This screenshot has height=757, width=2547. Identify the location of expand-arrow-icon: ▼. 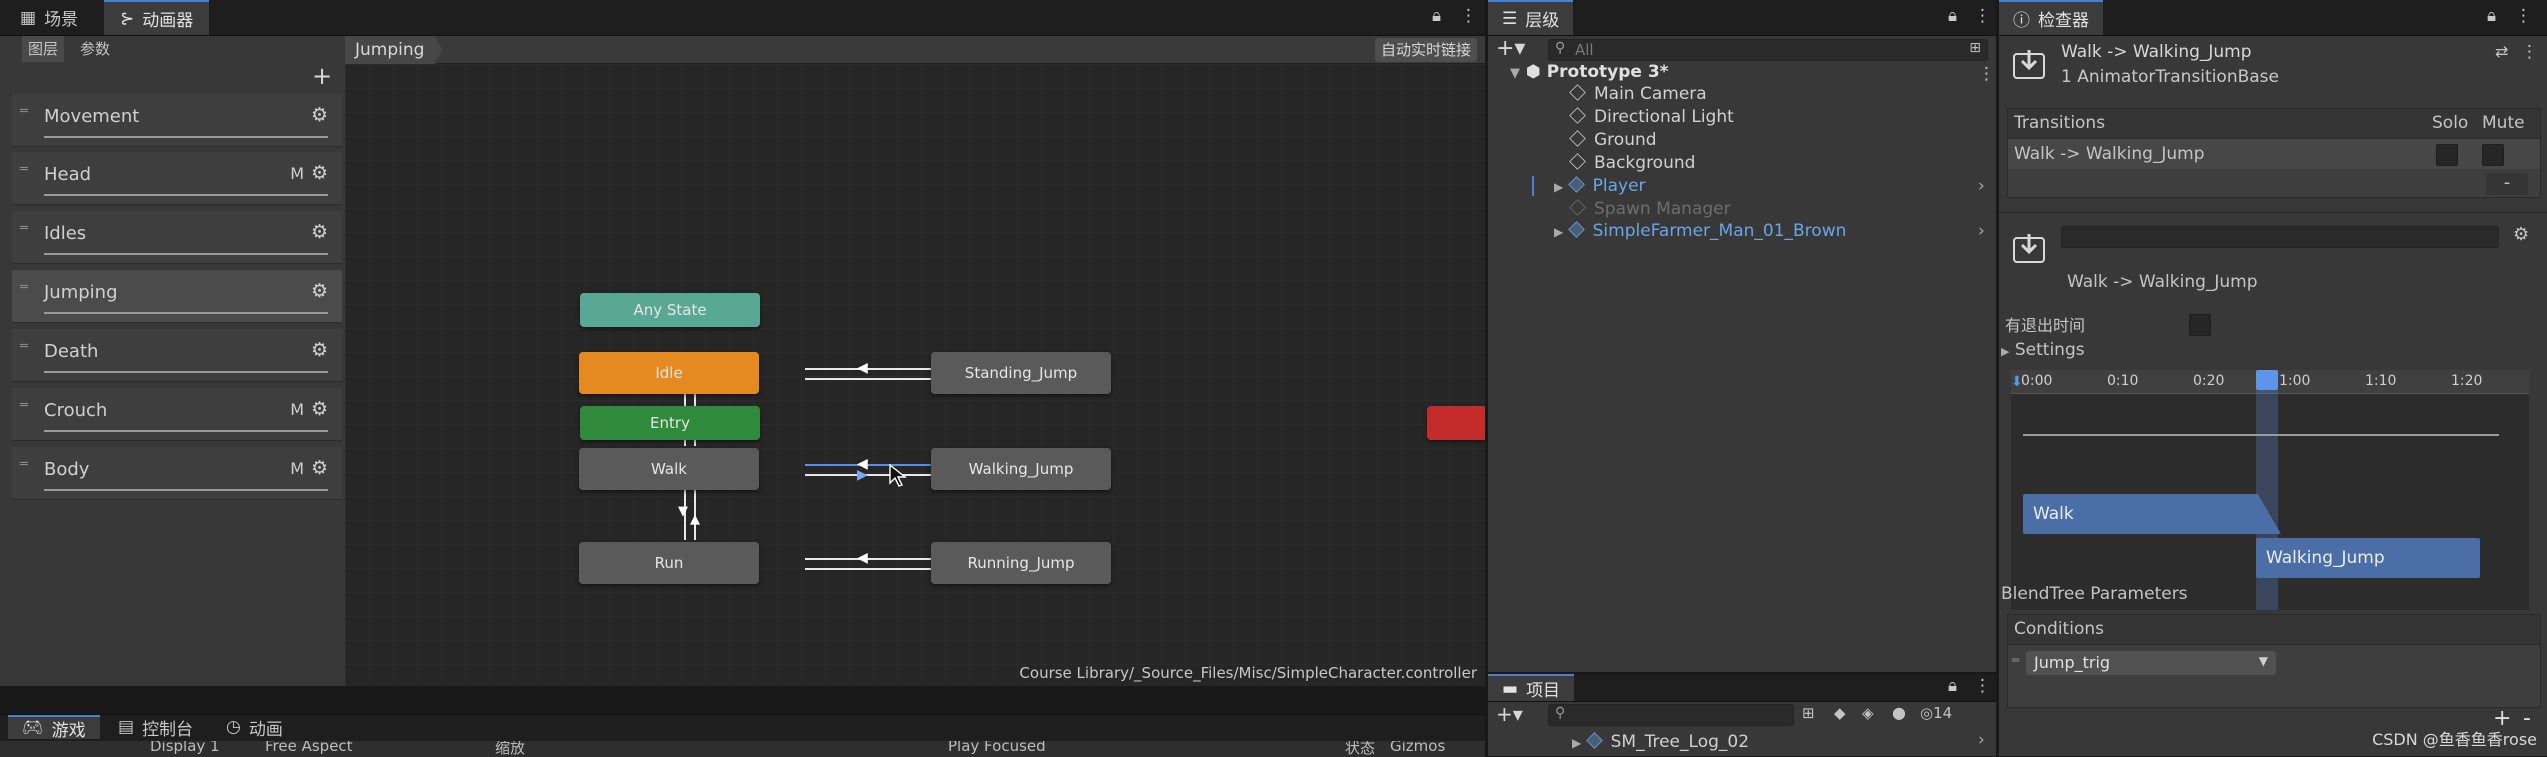
(1515, 73).